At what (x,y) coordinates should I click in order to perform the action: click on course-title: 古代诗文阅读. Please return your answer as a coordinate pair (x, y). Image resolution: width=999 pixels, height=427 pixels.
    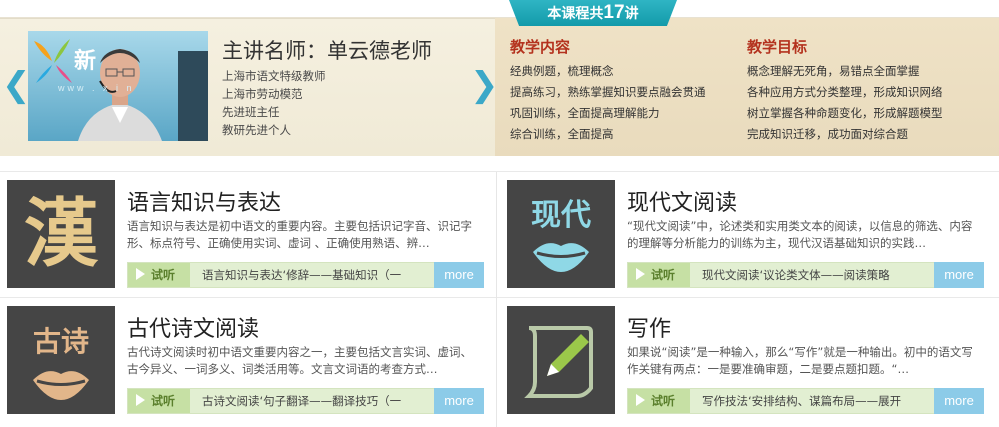
    Looking at the image, I should click on (193, 327).